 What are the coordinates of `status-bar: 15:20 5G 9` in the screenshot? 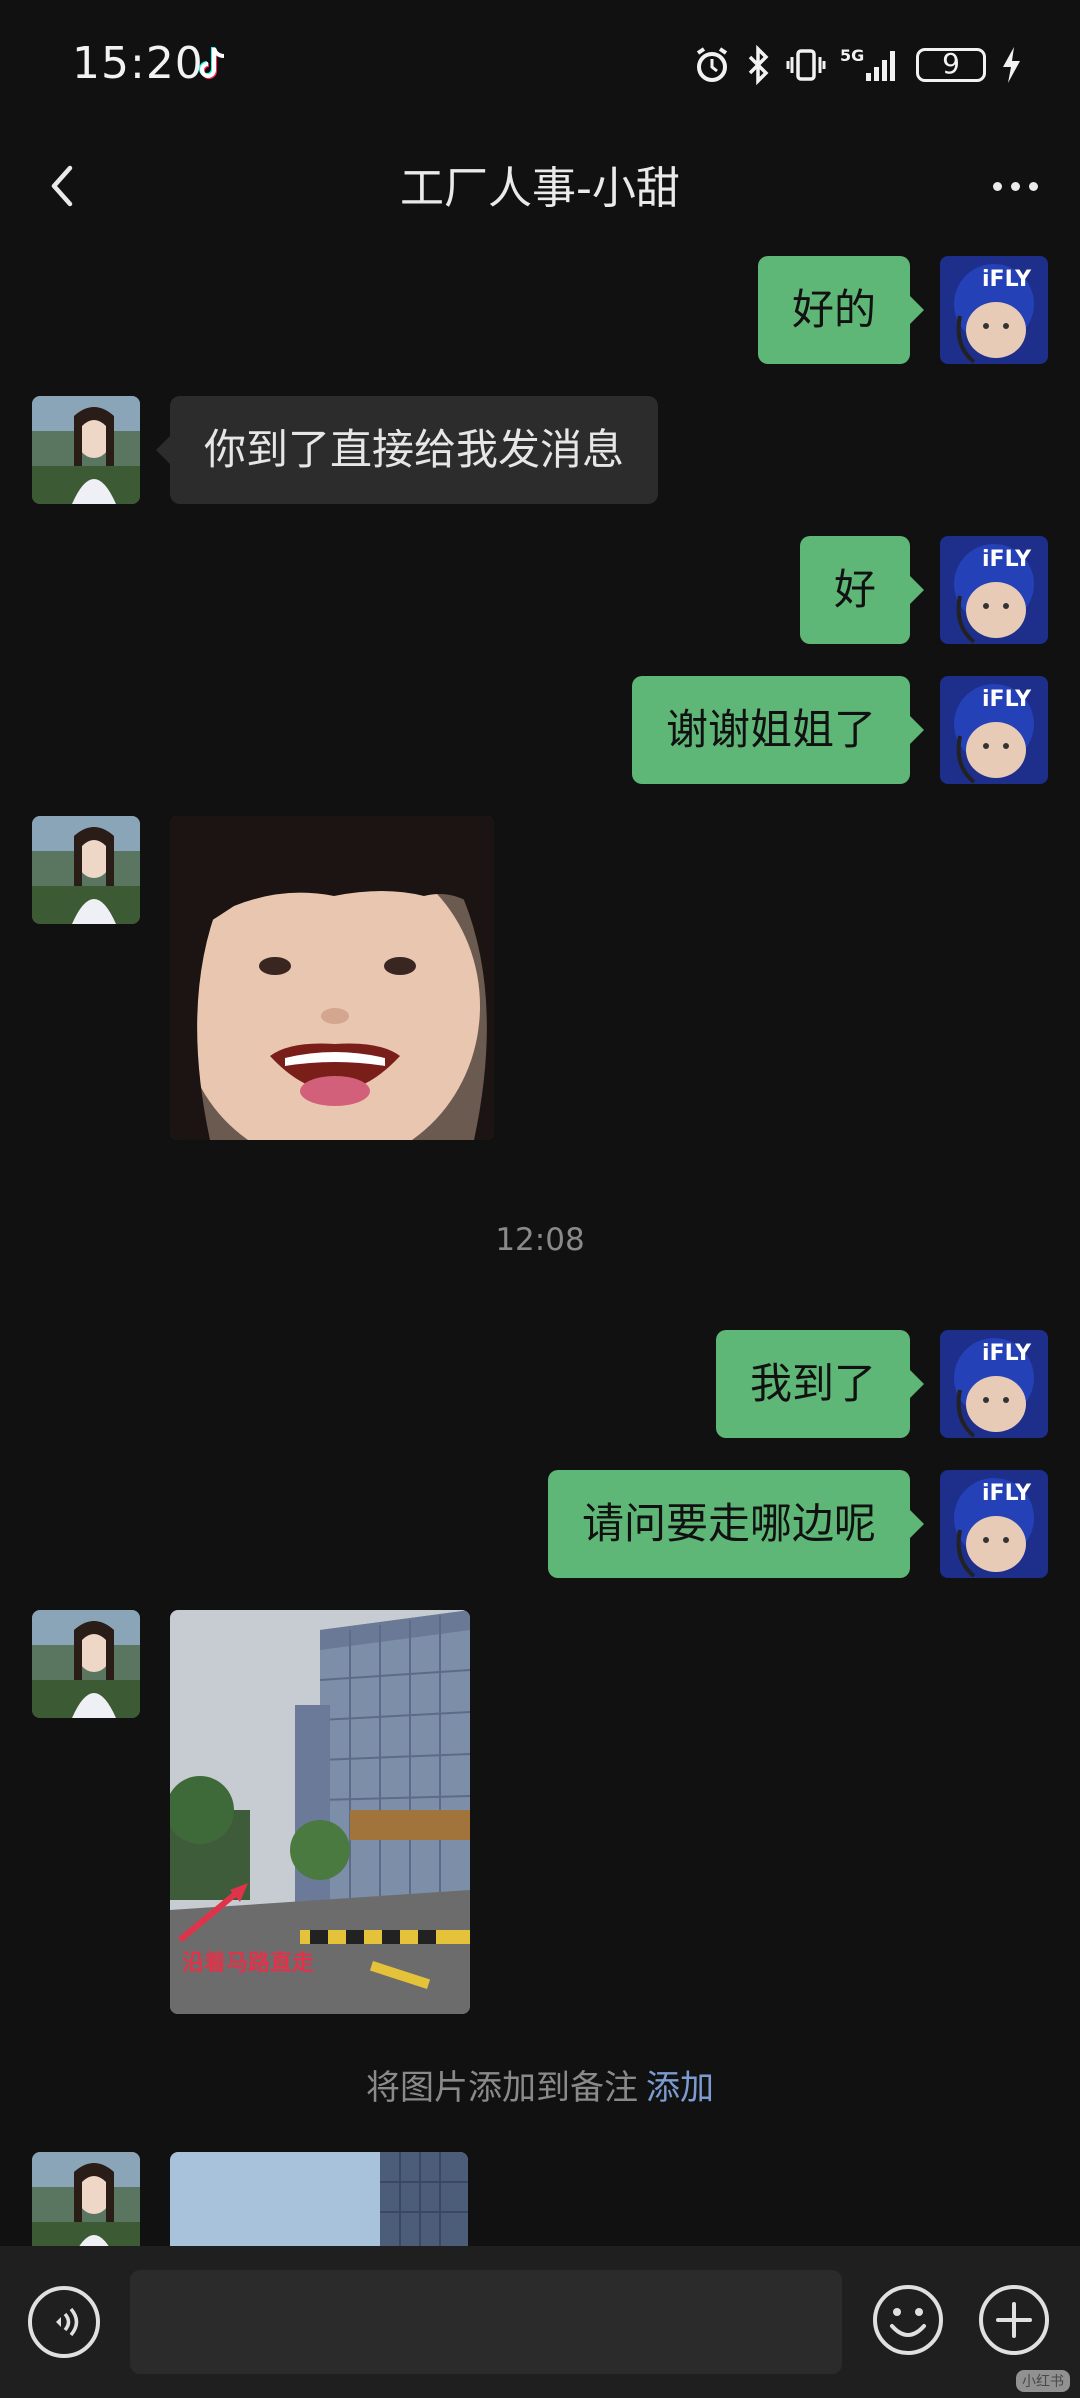 It's located at (540, 65).